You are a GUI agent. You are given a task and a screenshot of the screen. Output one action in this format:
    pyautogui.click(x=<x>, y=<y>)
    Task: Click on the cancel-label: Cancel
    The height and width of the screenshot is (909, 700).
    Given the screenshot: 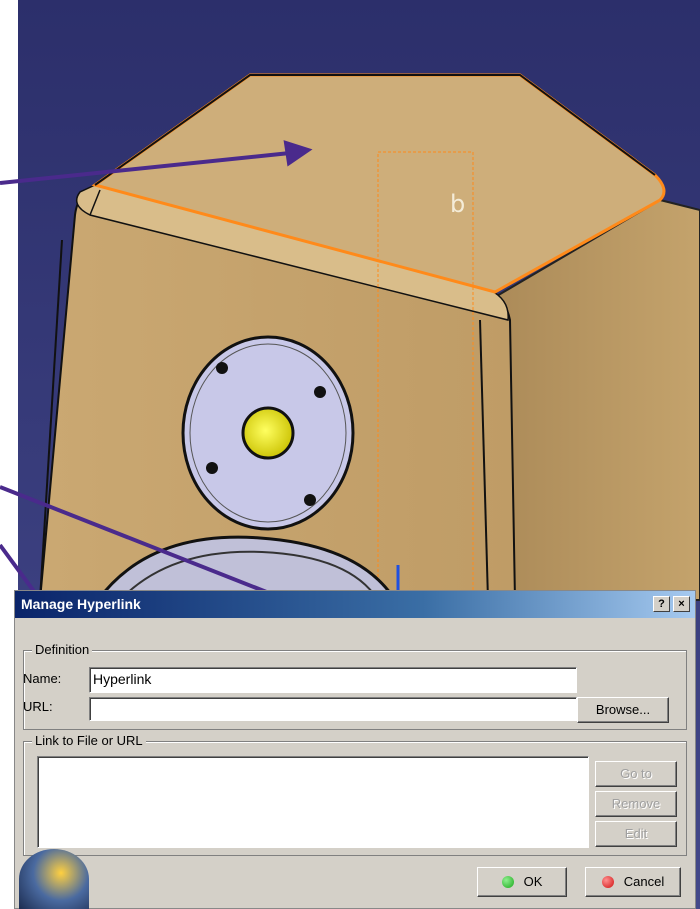 What is the action you would take?
    pyautogui.click(x=644, y=881)
    